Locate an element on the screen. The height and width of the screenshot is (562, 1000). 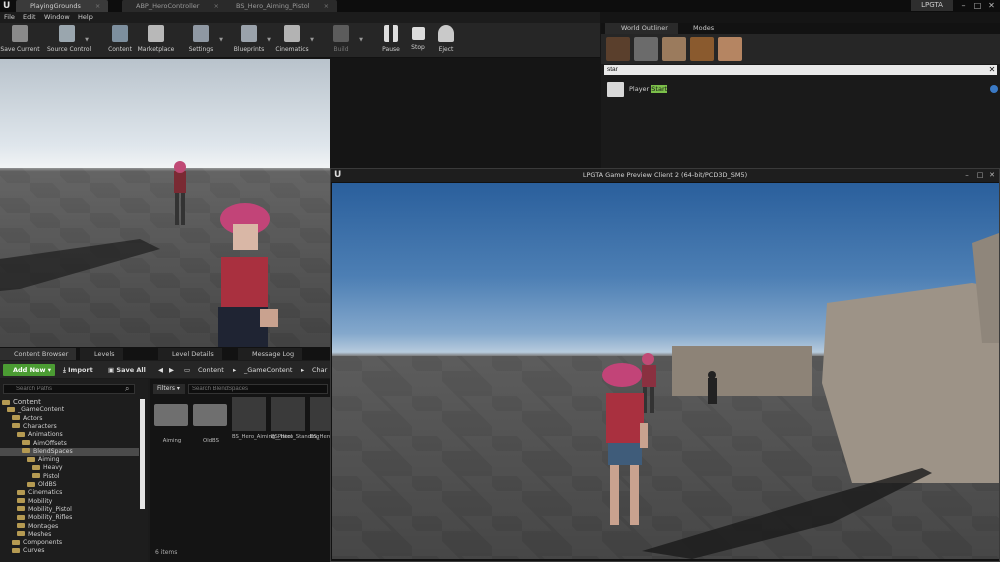
search-assets-input is located at coordinates (258, 389).